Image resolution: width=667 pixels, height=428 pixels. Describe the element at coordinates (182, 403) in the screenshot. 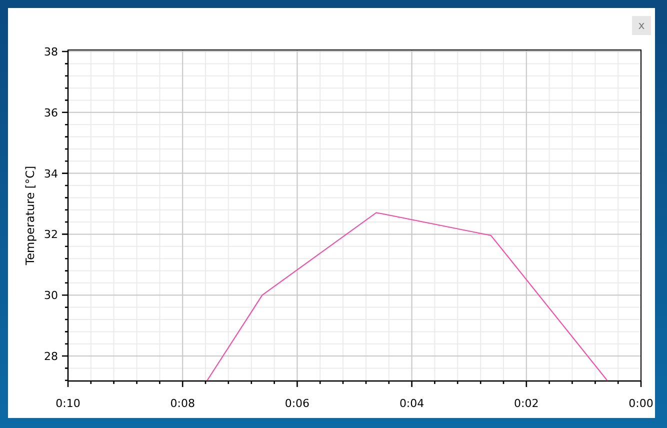

I see `x-tick-label: 0:08` at that location.